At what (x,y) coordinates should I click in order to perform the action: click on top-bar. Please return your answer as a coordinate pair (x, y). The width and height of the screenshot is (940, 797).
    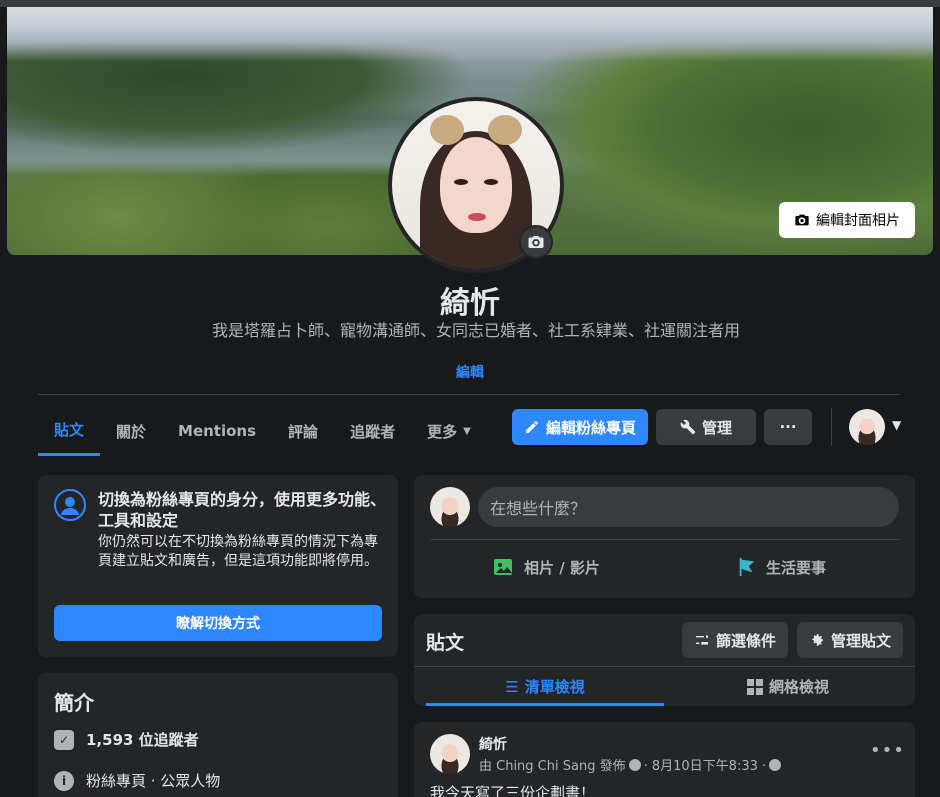
    Looking at the image, I should click on (470, 3).